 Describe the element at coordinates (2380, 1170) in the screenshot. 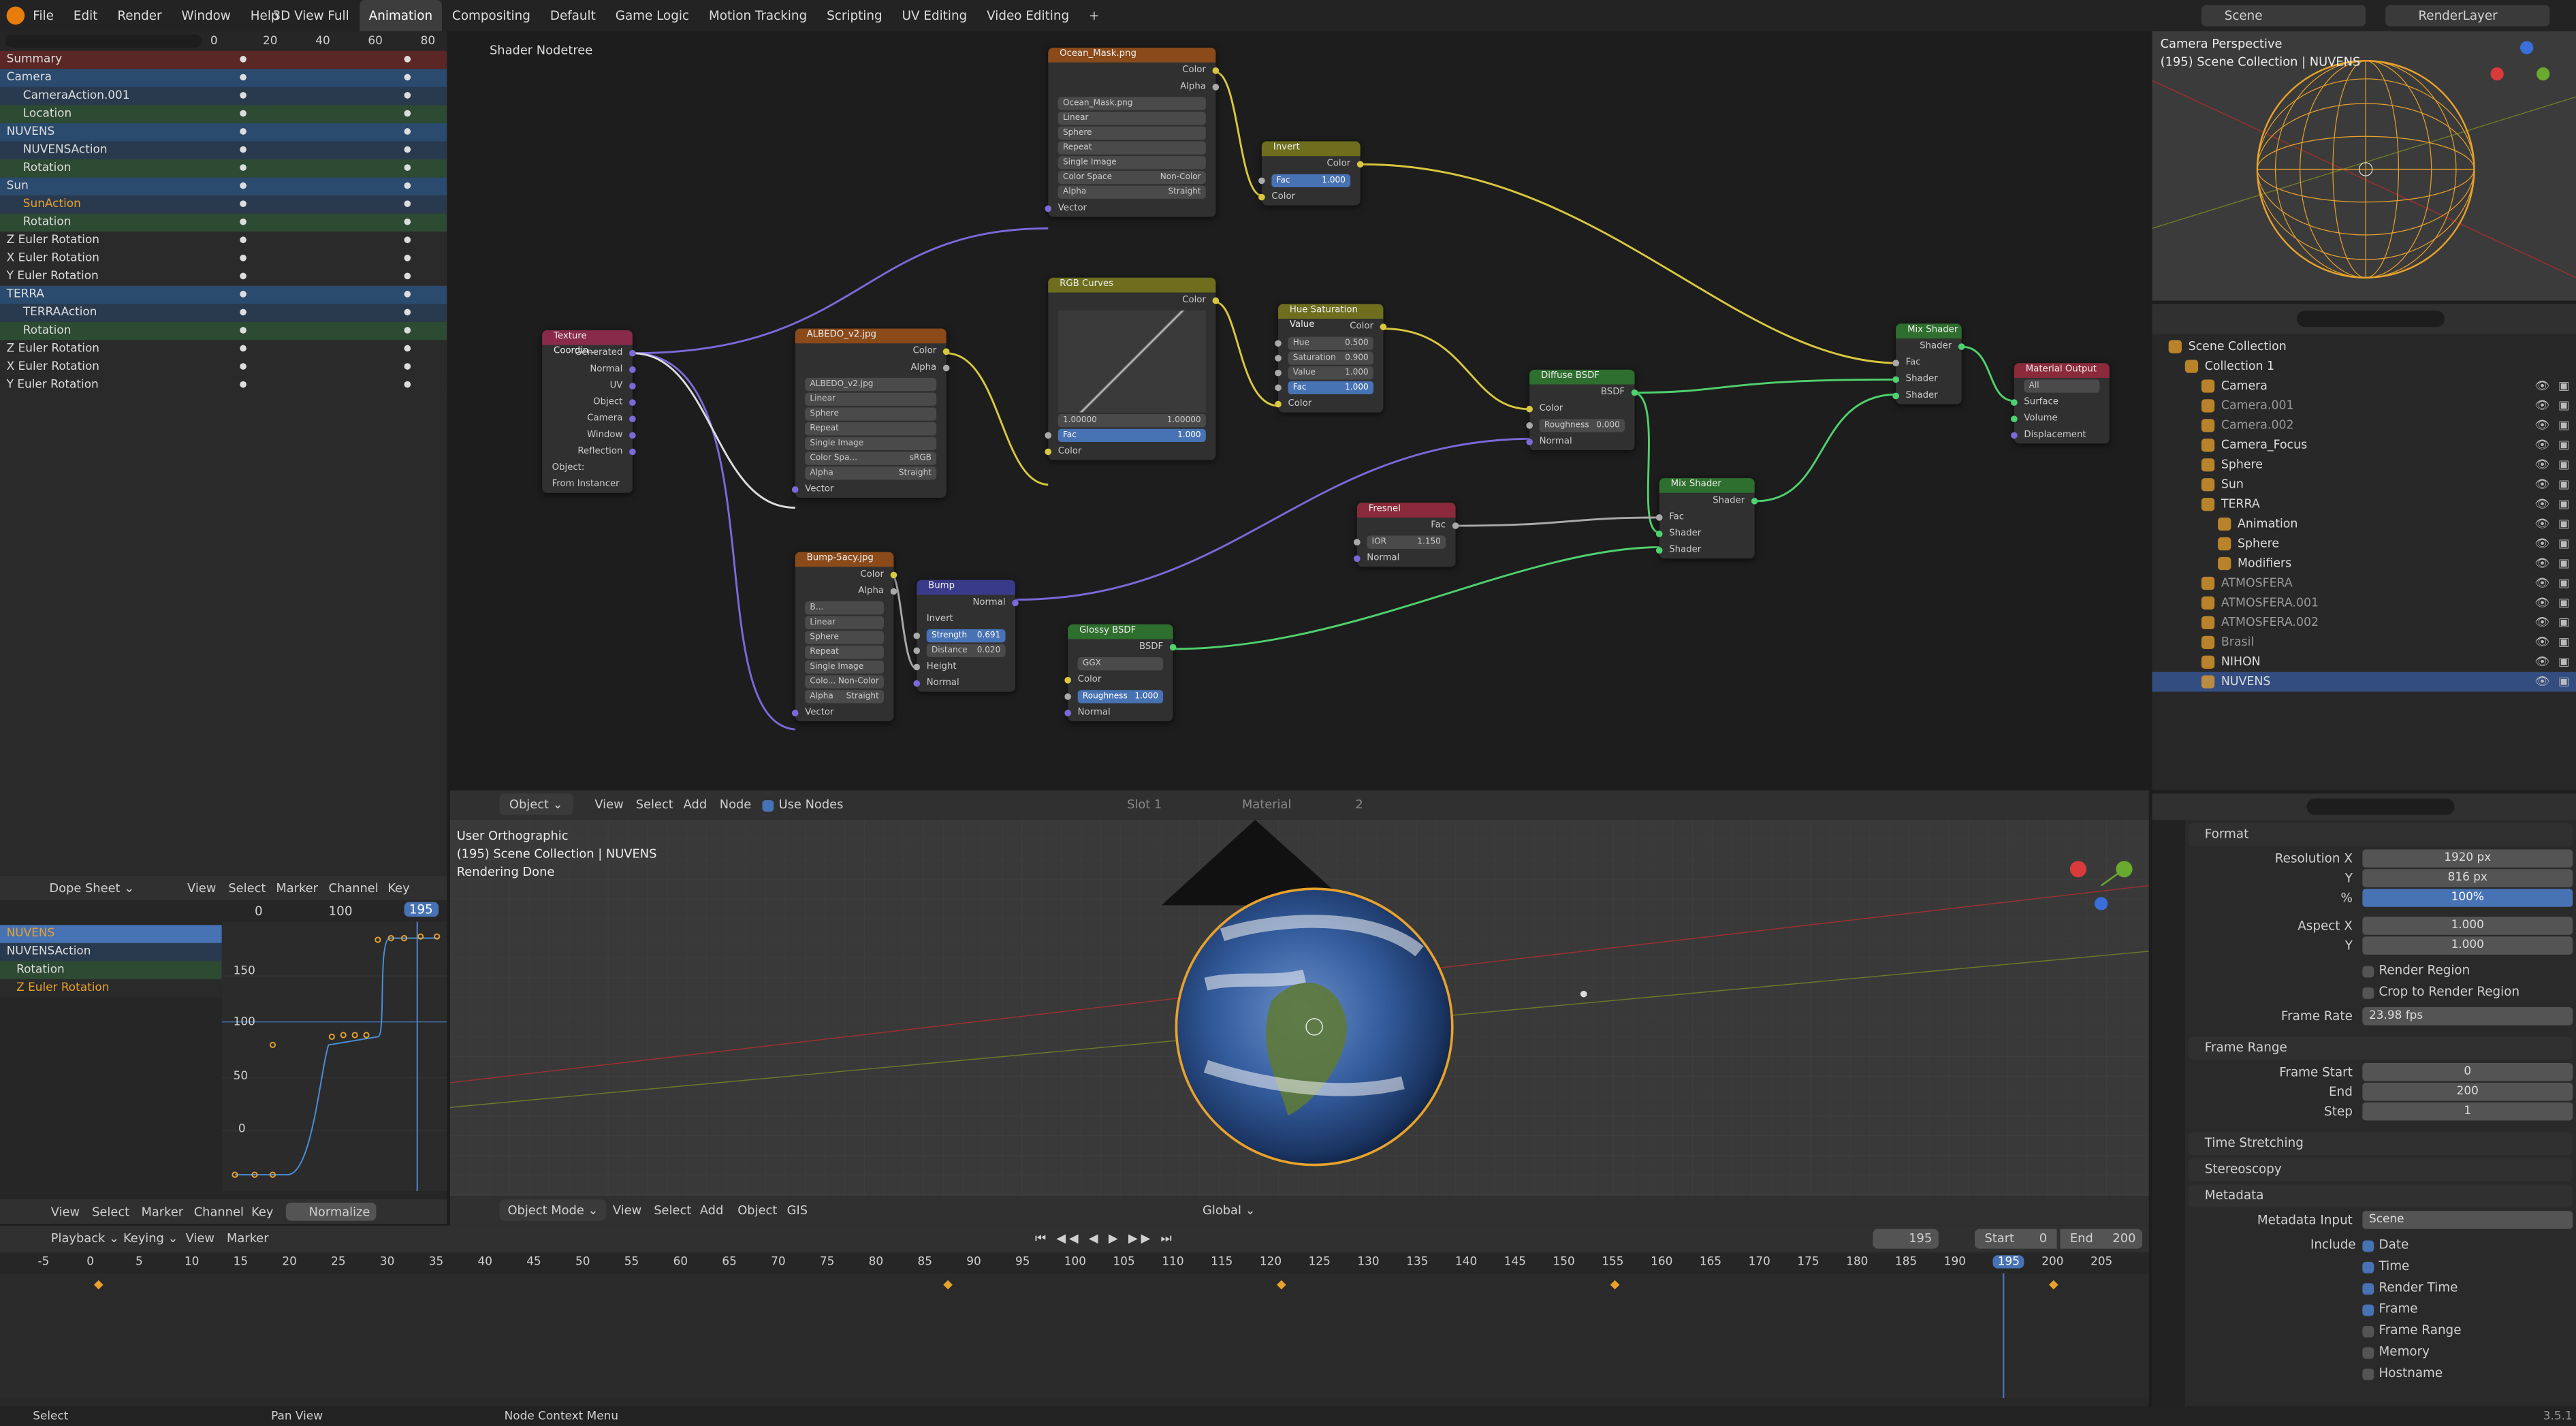

I see `stereoscopy-section: Stereoscopy` at that location.